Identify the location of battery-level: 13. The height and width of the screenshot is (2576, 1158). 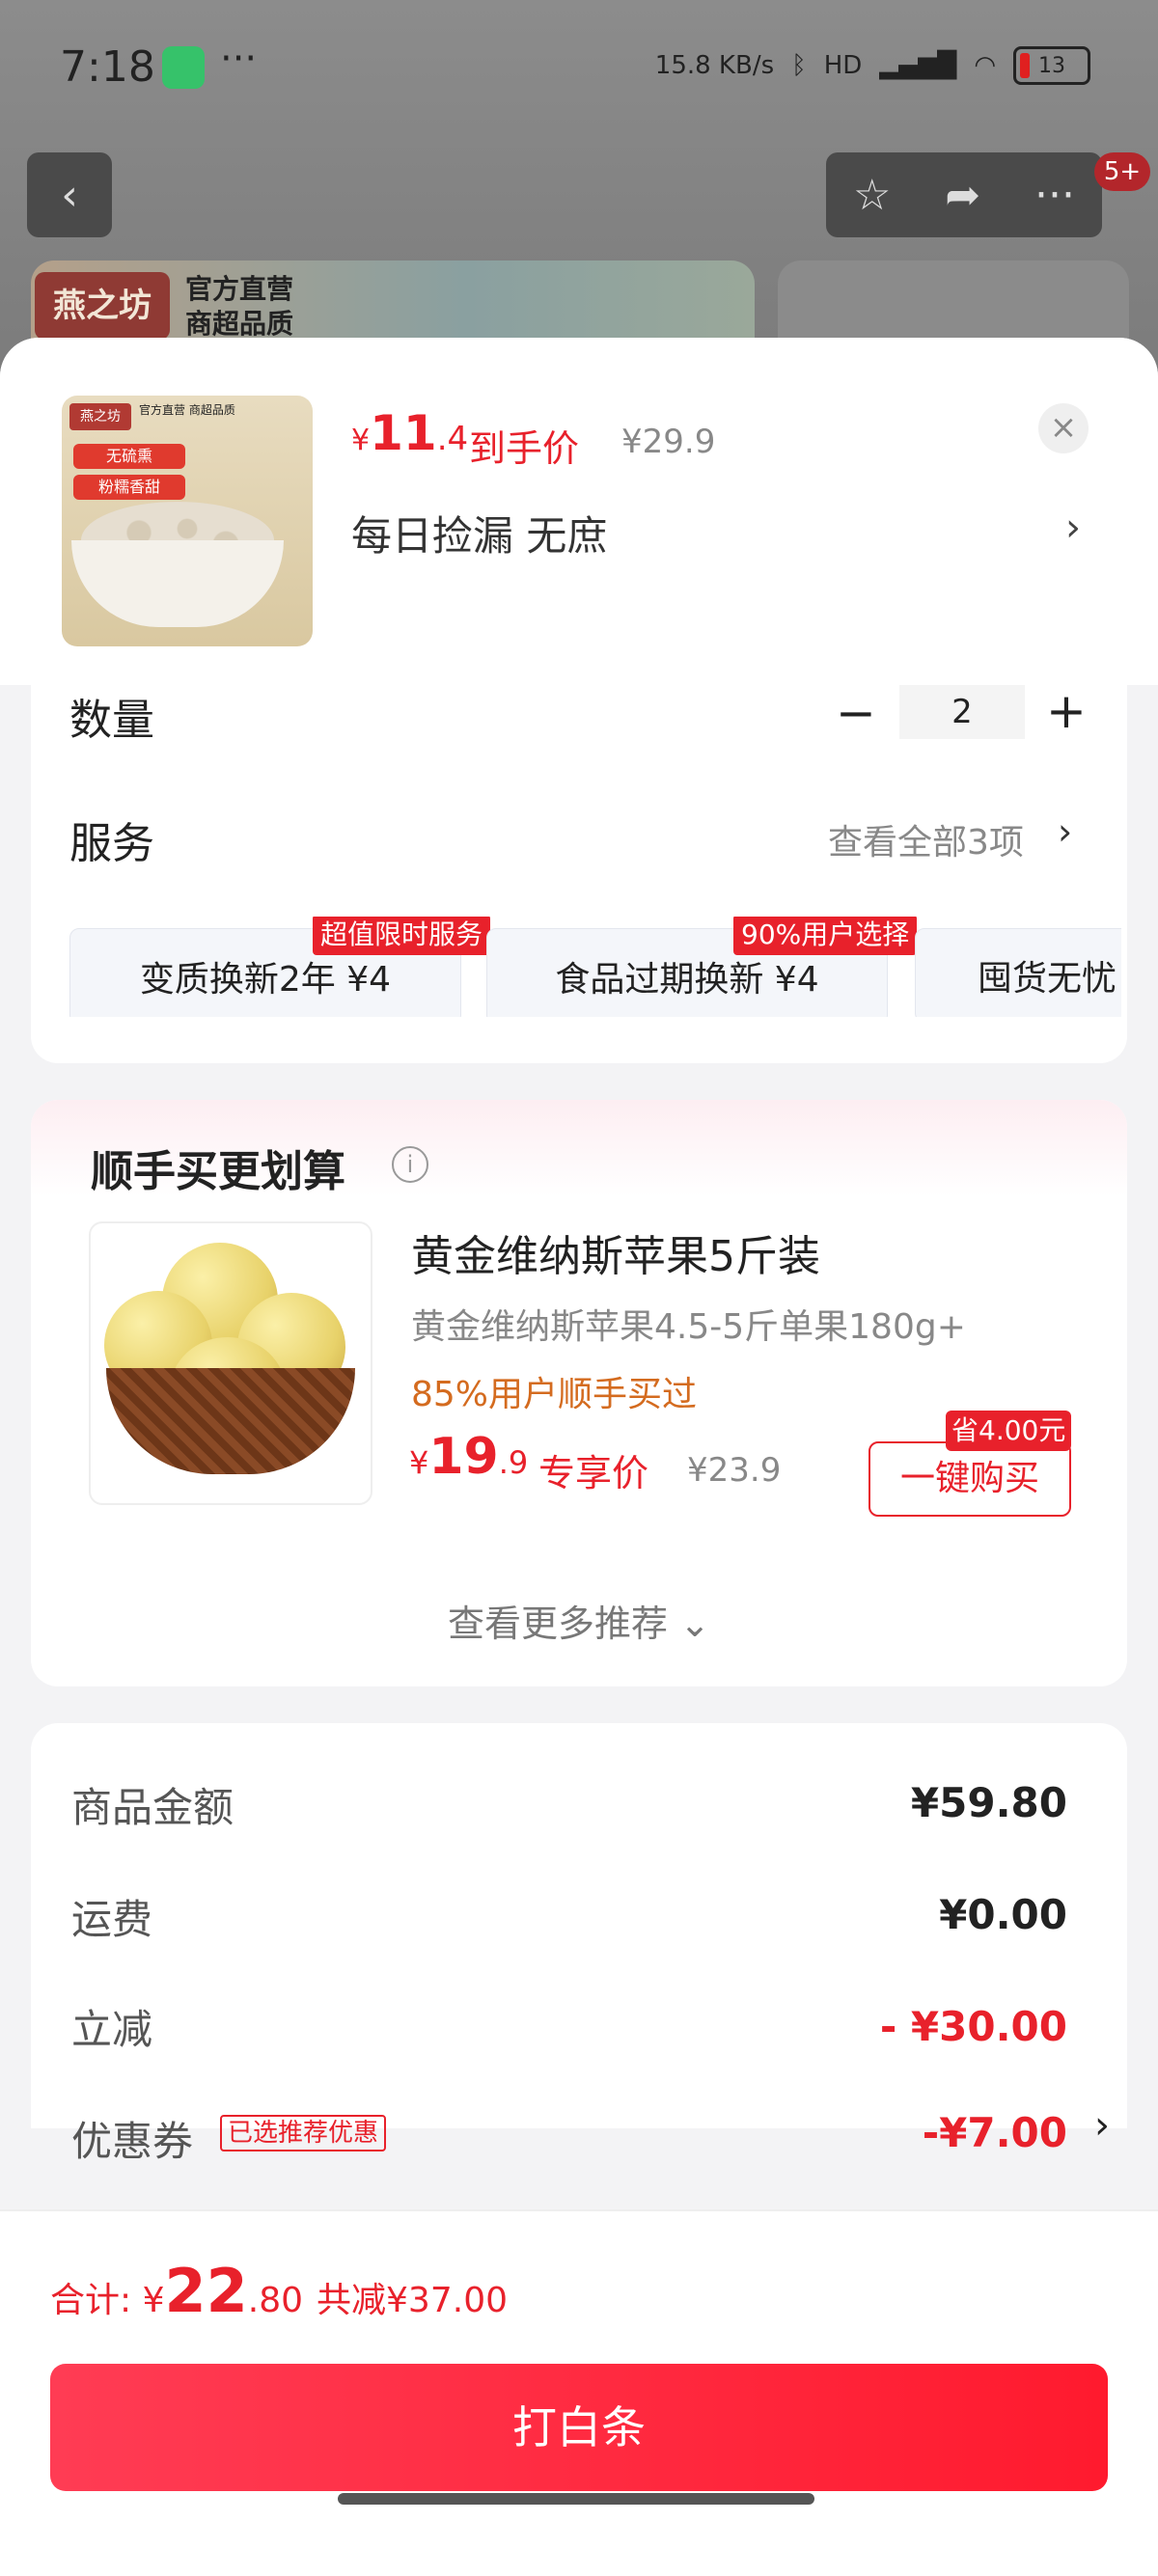
(1051, 65).